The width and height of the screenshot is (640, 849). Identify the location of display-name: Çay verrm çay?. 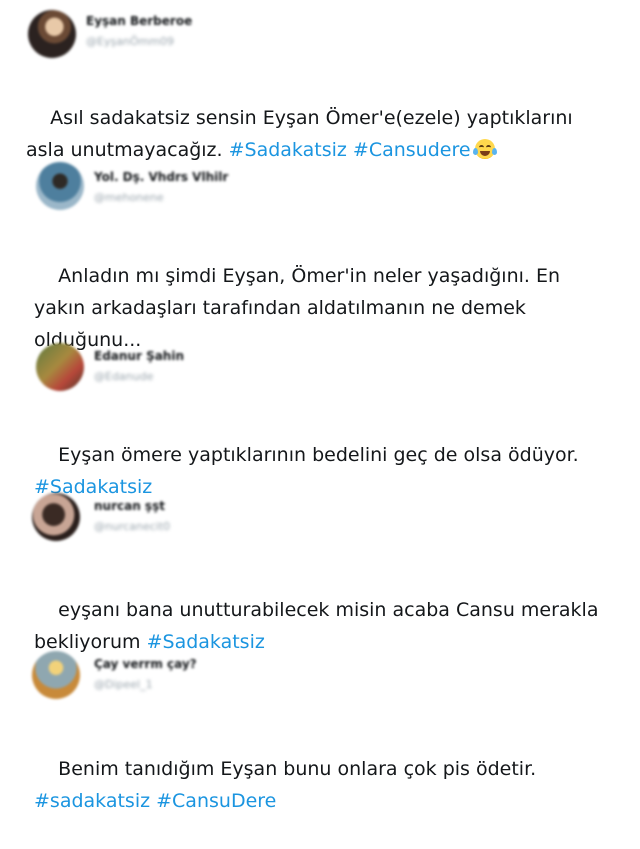
(145, 664).